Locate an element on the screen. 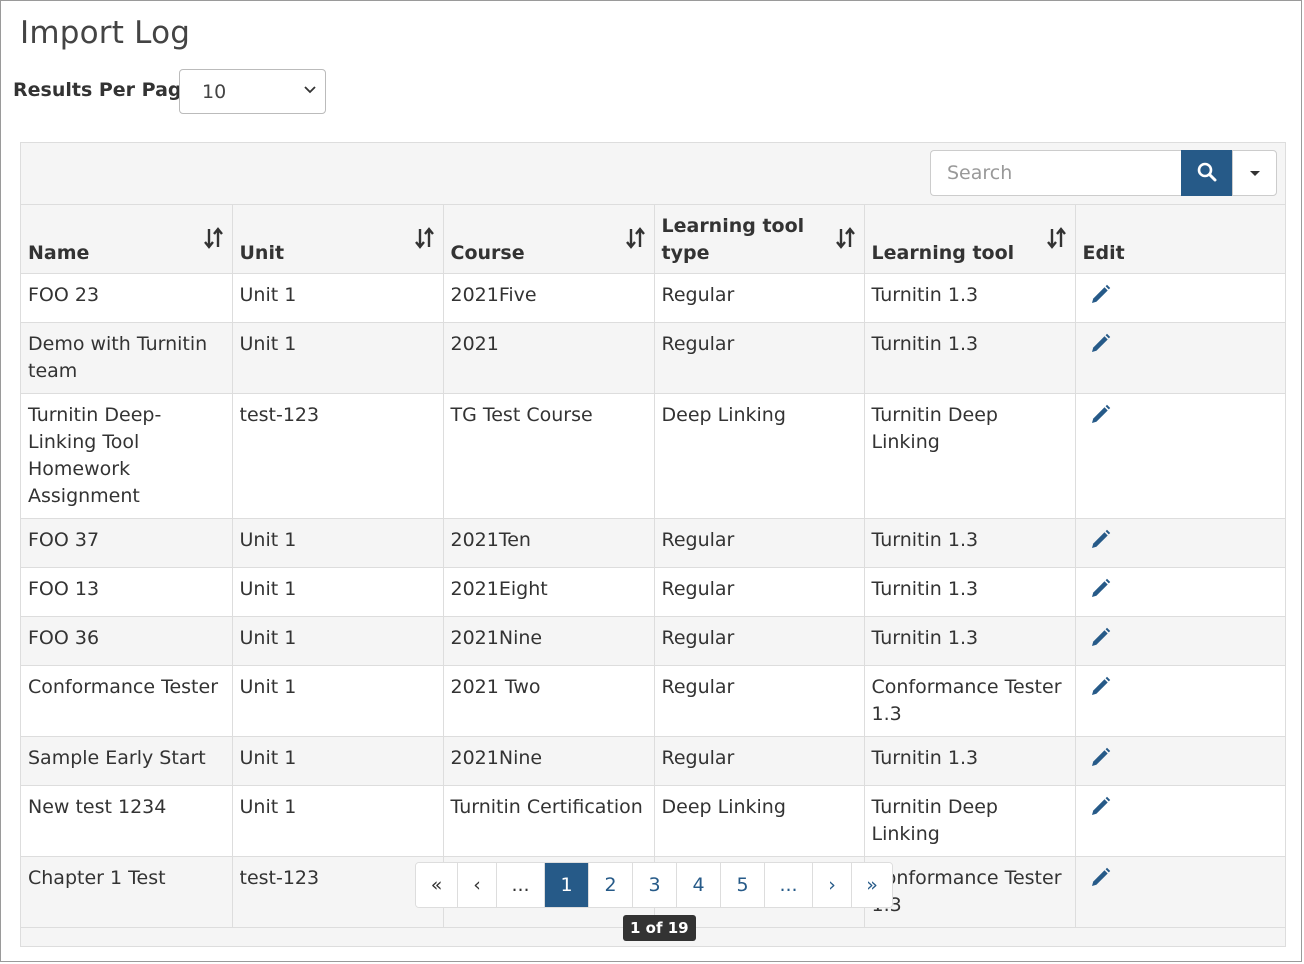 This screenshot has height=964, width=1304. column-header-label: Learning tool type is located at coordinates (733, 239).